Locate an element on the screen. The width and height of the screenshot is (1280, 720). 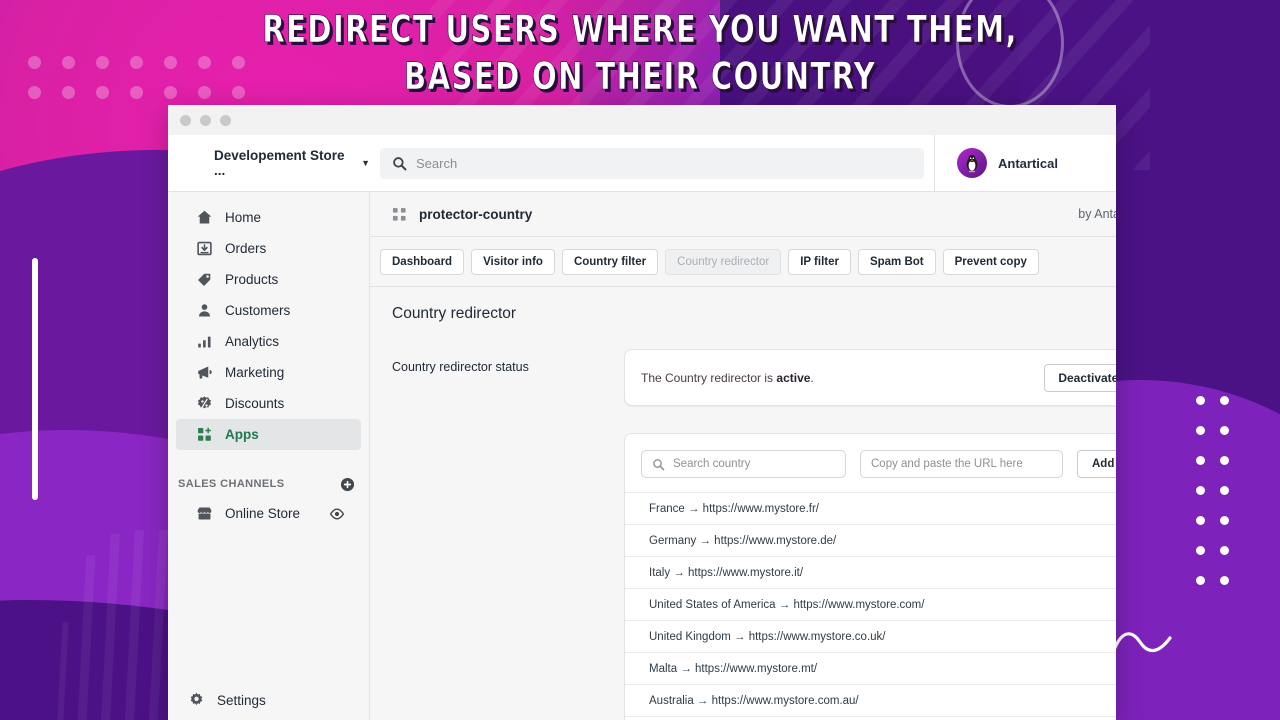
apps-grid-icon is located at coordinates (204, 434).